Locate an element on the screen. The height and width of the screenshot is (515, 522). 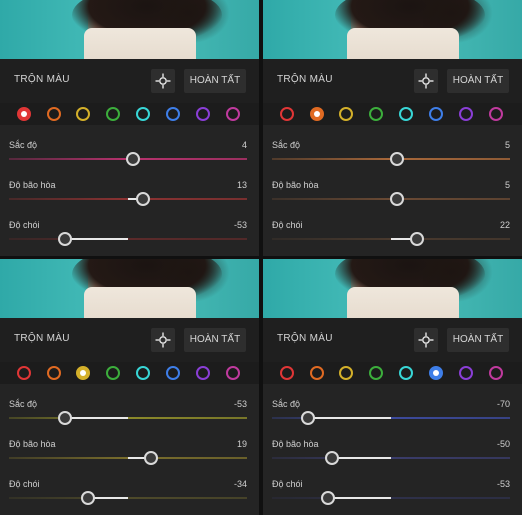
slider-value: 22 is located at coordinates (504, 225).